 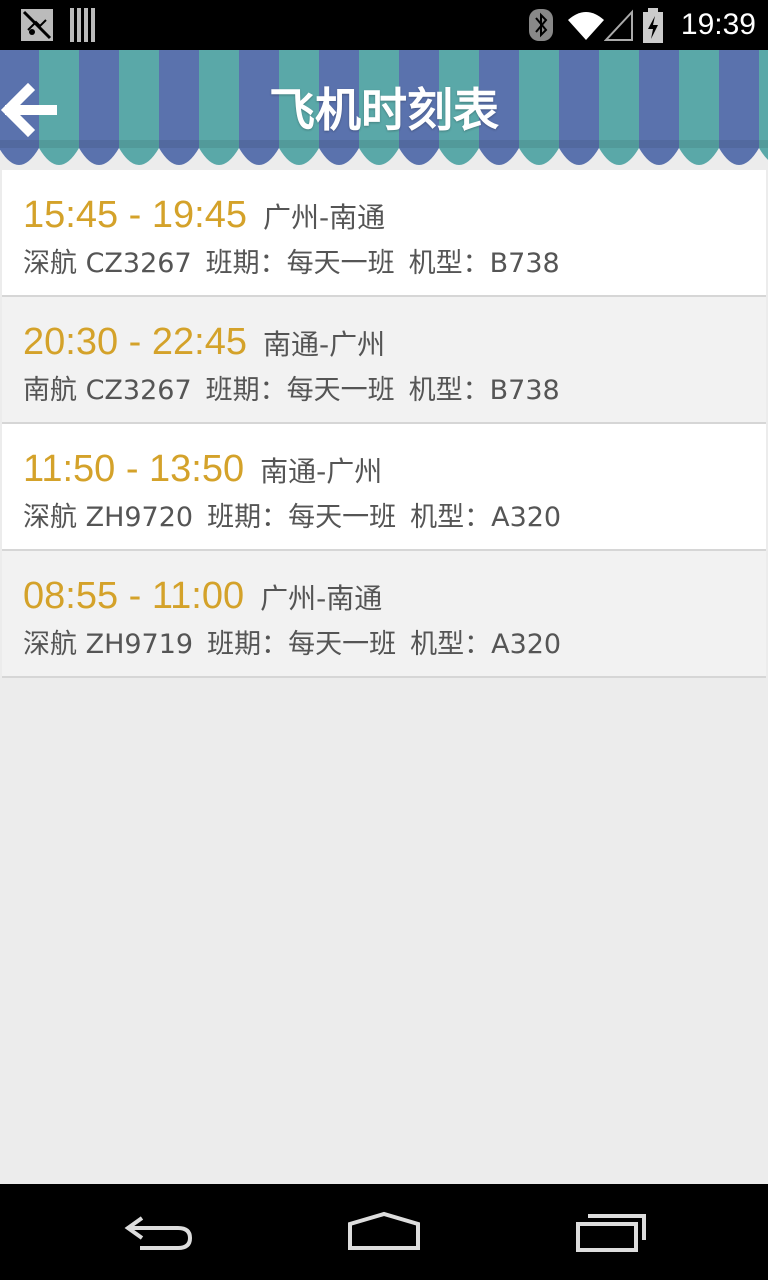 I want to click on flight-detail-row: 南航 CZ3267 班期：每天一班 机型：B738, so click(x=298, y=391).